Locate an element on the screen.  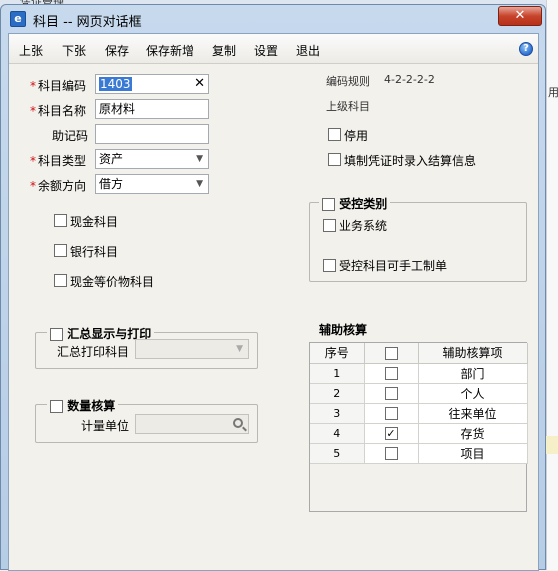
window-title: 科目 -- 网页对话框 is located at coordinates (87, 22).